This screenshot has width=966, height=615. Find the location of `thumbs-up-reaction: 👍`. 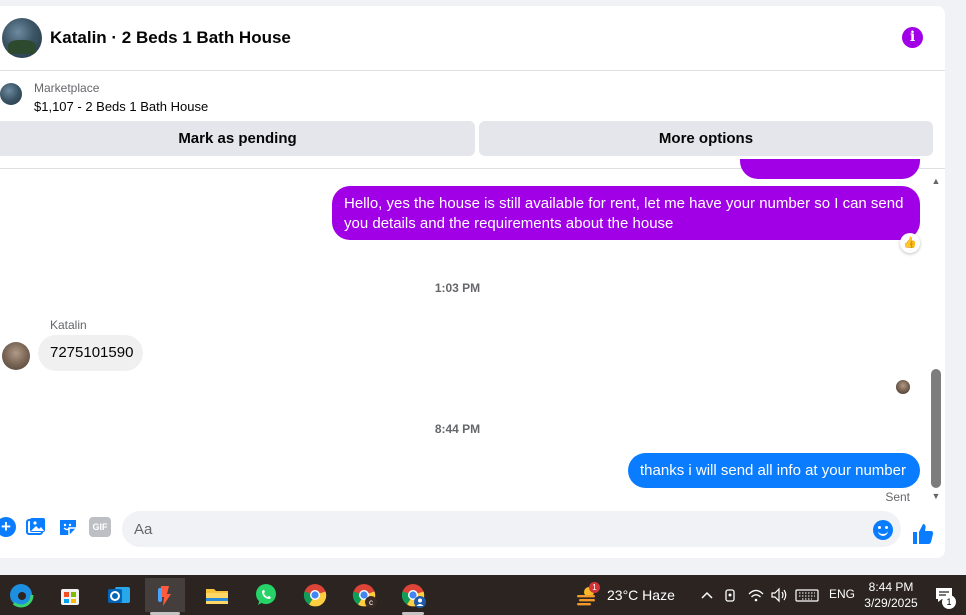

thumbs-up-reaction: 👍 is located at coordinates (910, 243).